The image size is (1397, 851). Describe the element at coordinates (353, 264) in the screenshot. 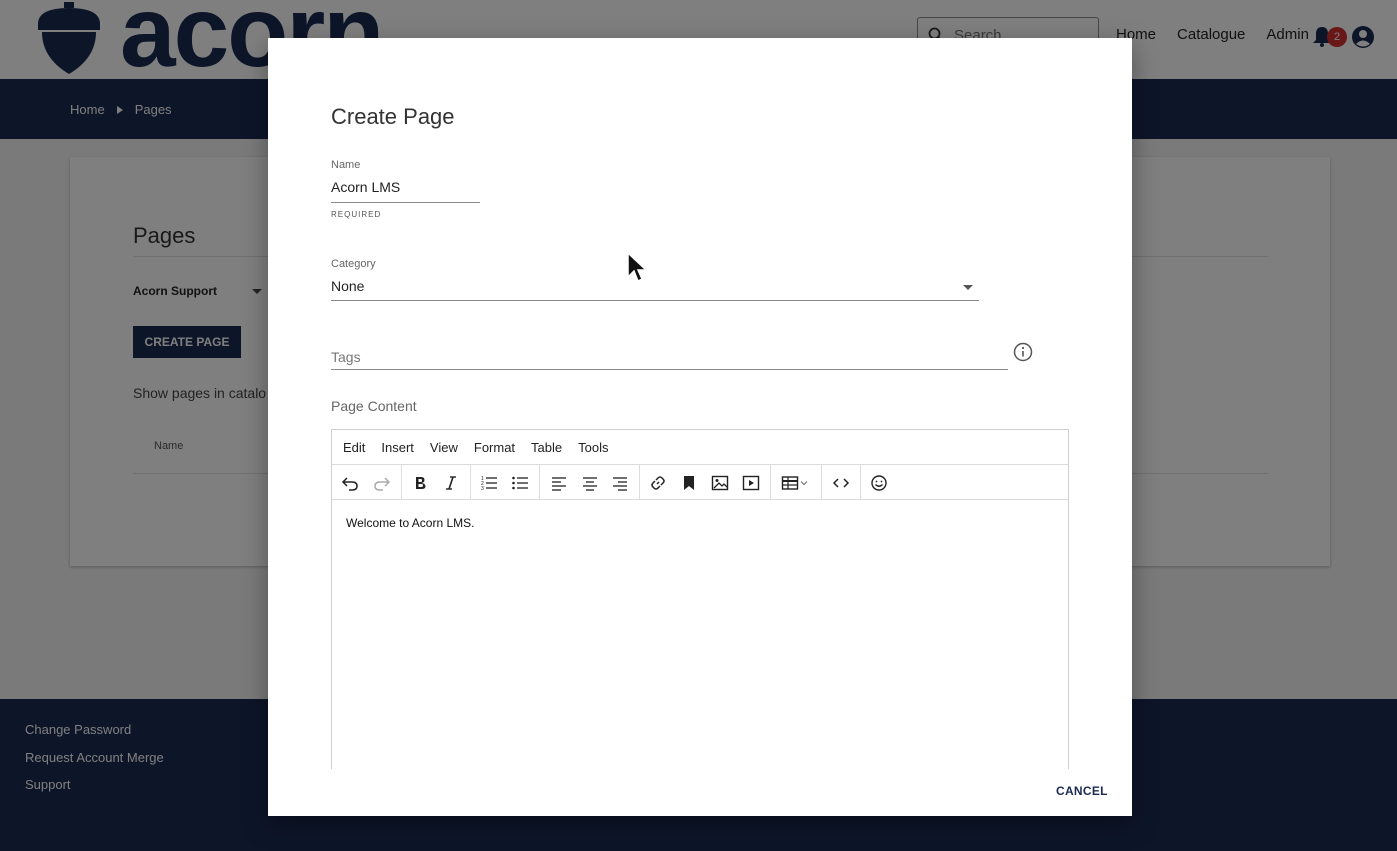

I see `category-label: Category` at that location.